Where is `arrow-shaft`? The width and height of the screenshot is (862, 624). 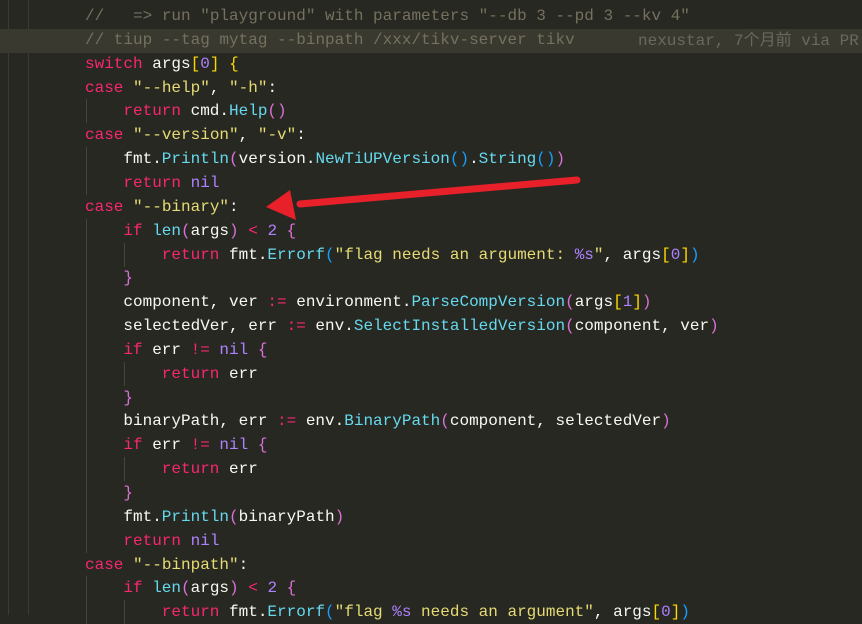
arrow-shaft is located at coordinates (438, 192).